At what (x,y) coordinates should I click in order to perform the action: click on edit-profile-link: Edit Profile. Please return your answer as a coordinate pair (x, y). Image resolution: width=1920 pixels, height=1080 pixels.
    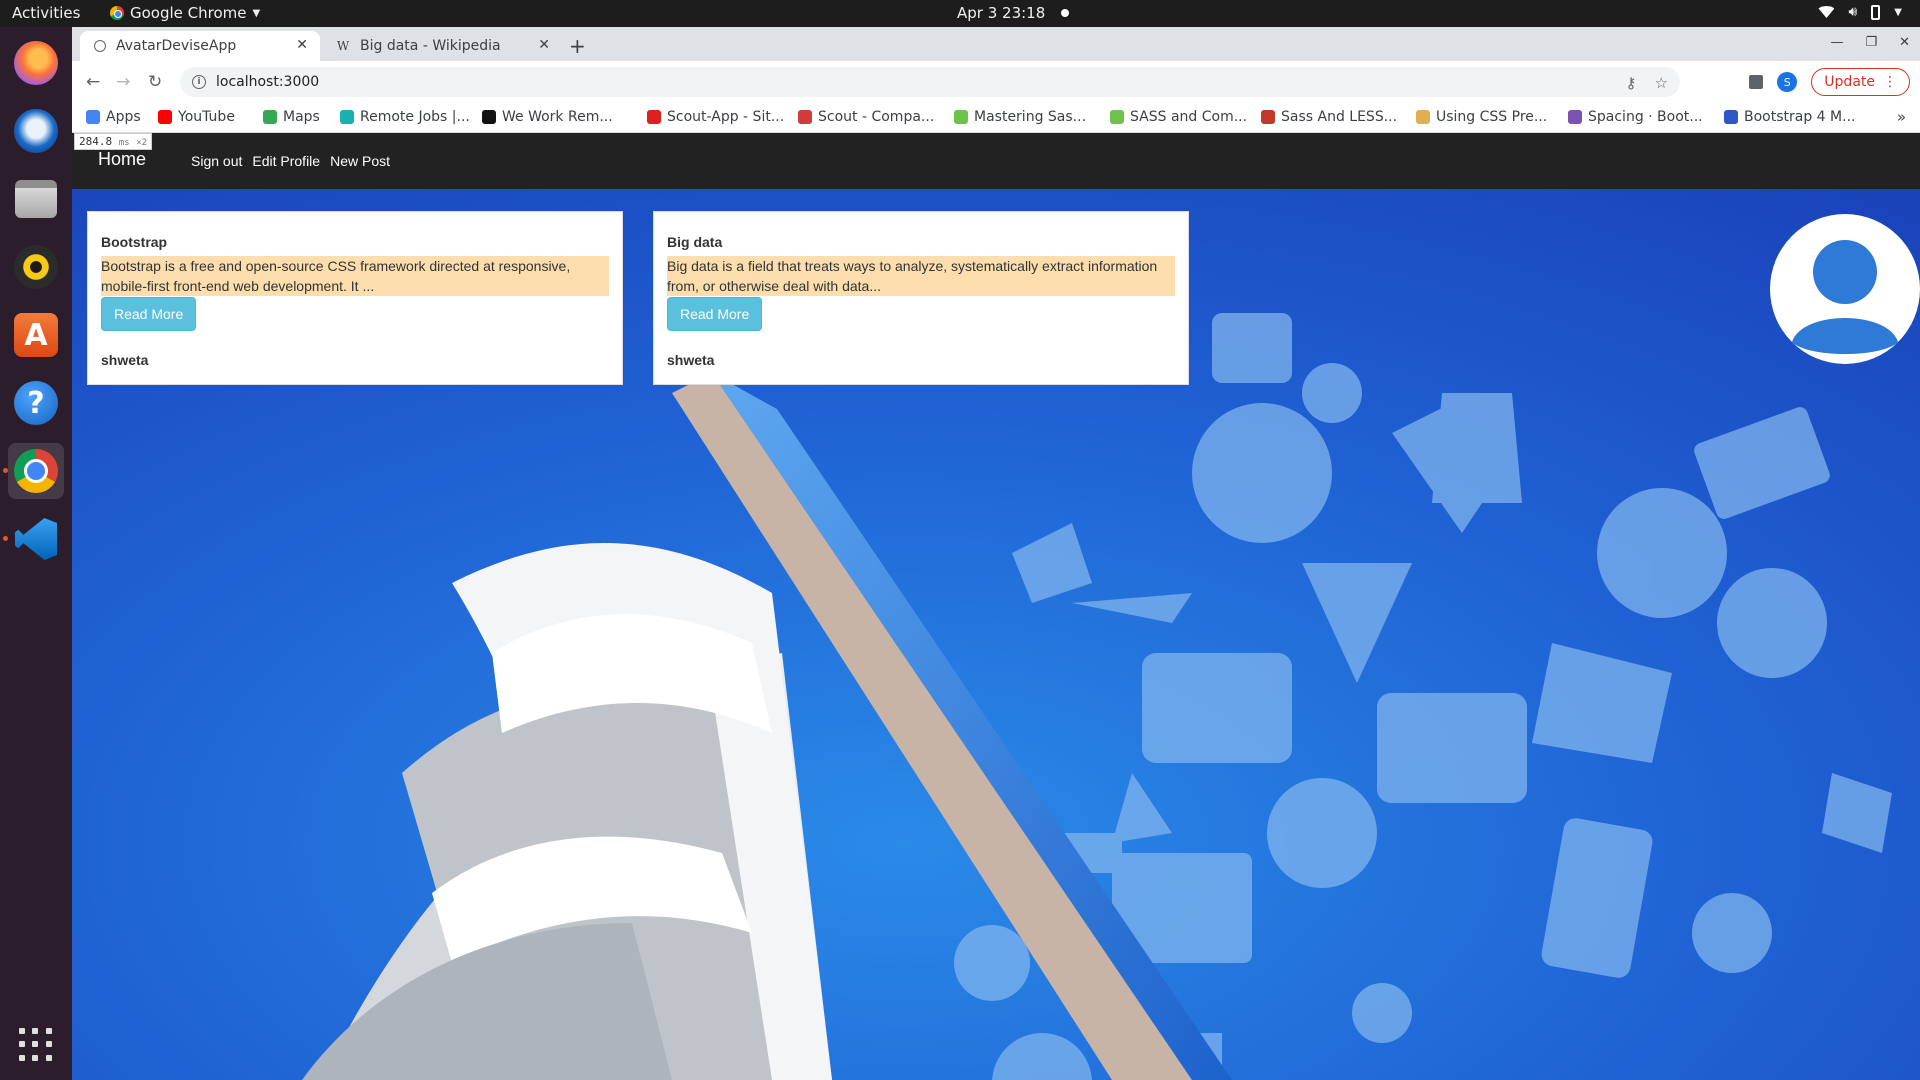
    Looking at the image, I should click on (286, 161).